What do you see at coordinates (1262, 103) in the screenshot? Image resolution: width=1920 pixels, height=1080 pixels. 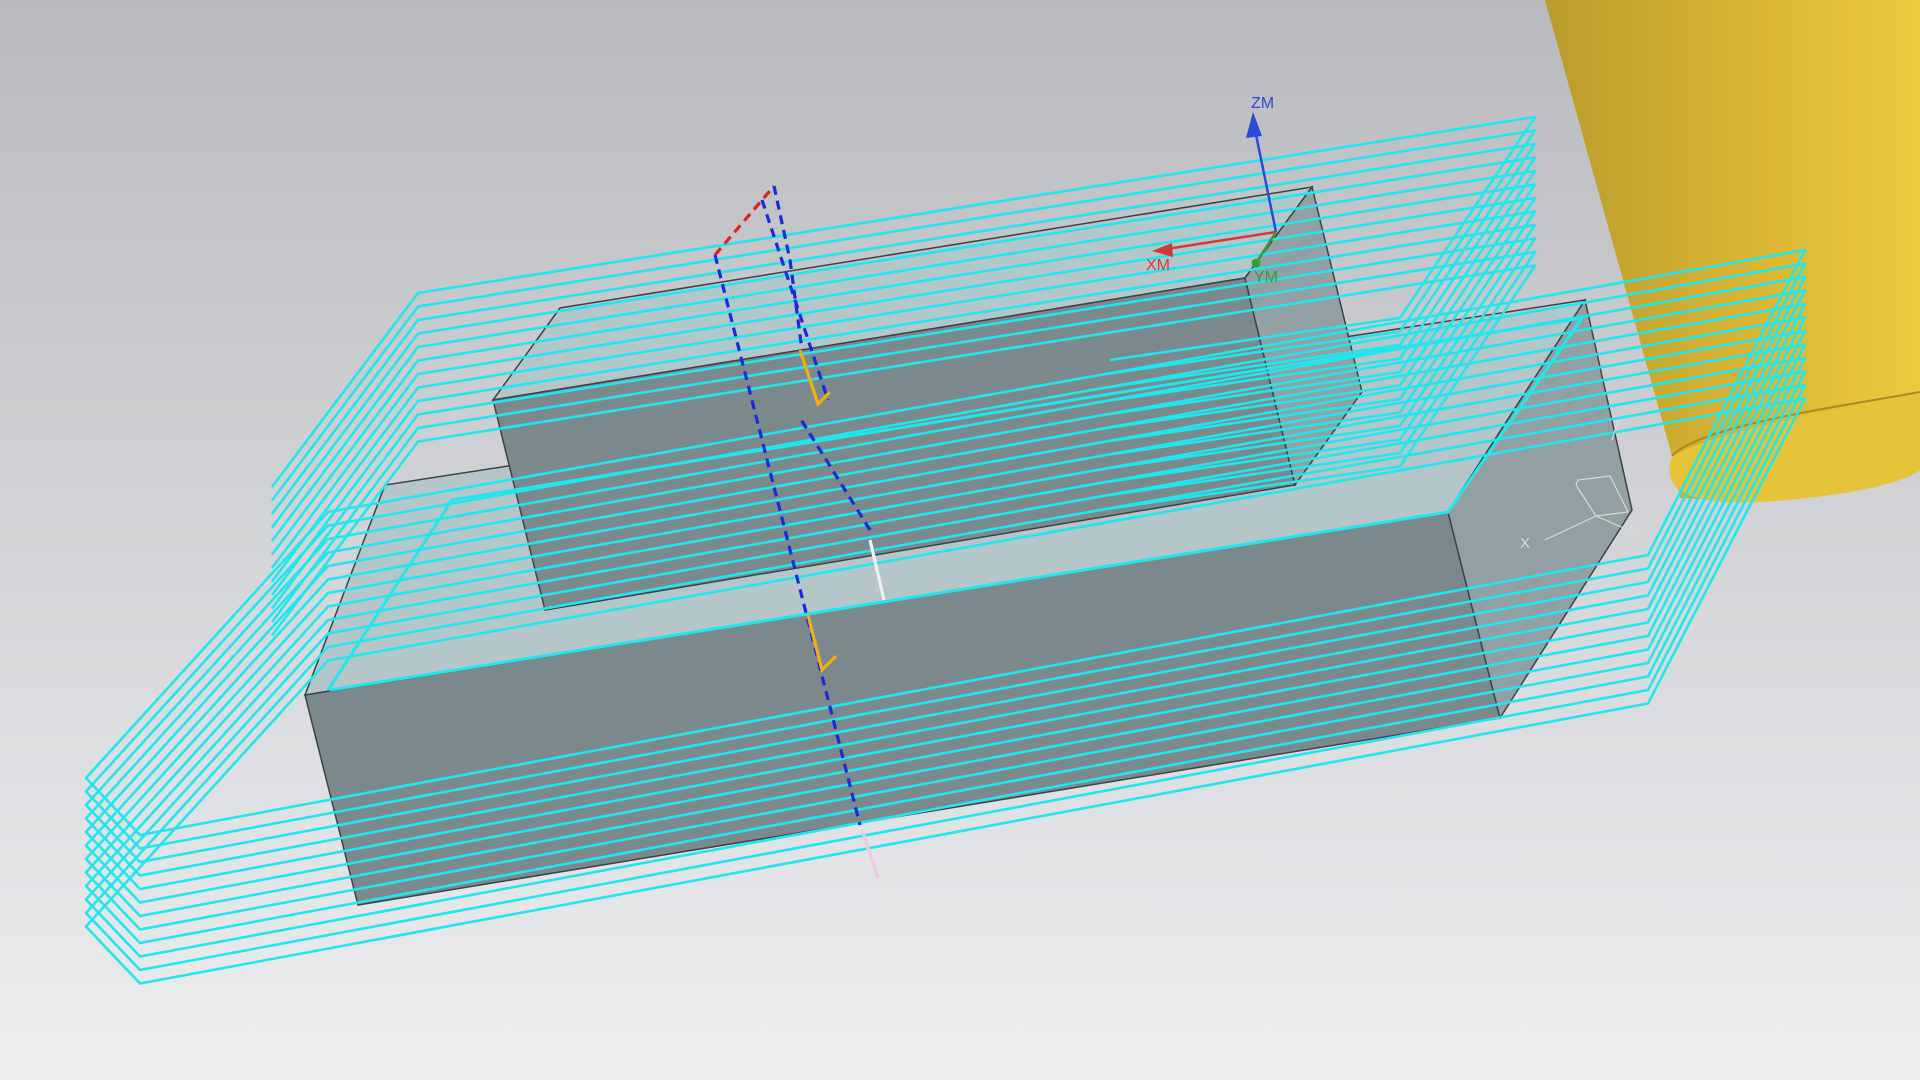 I see `mcs-z-label: ZM` at bounding box center [1262, 103].